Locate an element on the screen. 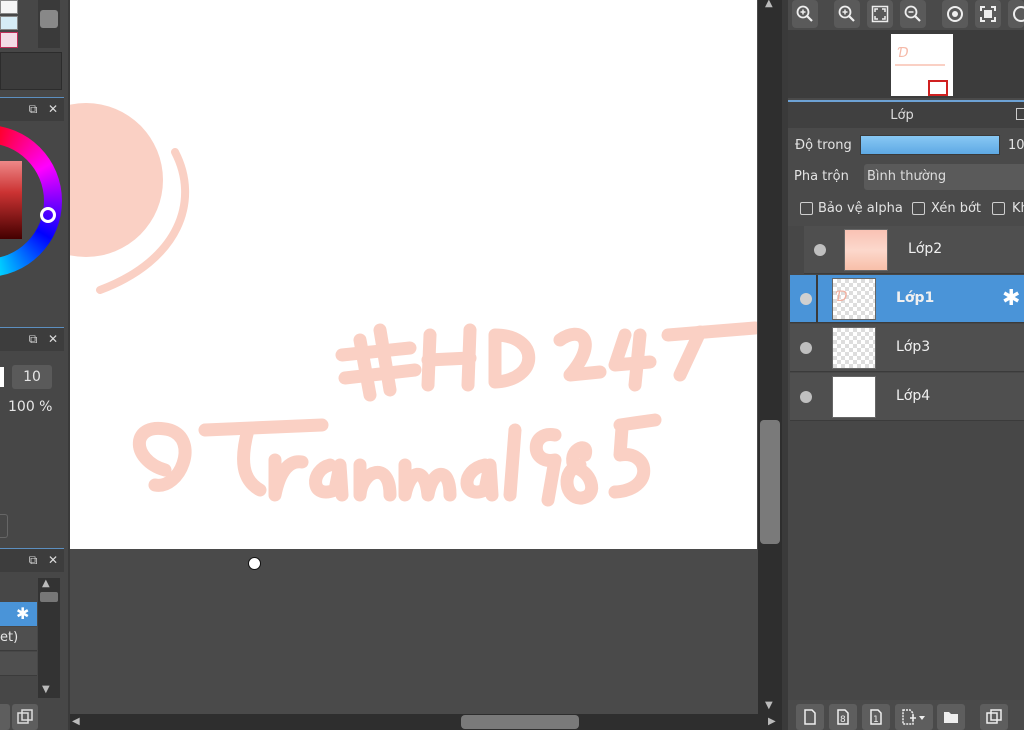 Image resolution: width=1024 pixels, height=730 pixels. cursor-indicator is located at coordinates (254, 563).